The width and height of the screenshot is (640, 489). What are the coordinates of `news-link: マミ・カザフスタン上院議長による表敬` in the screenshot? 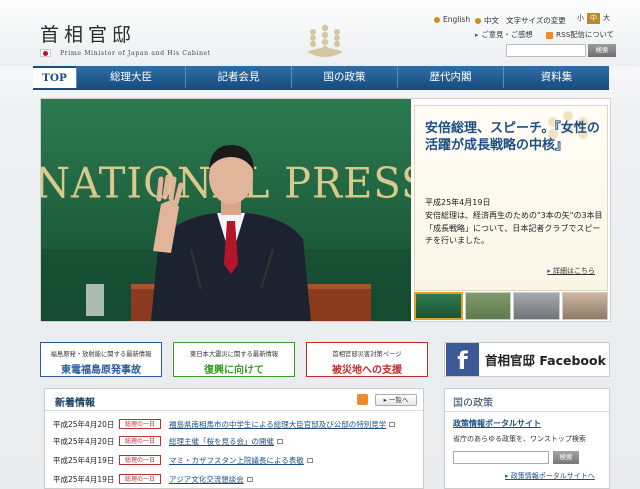 It's located at (236, 460).